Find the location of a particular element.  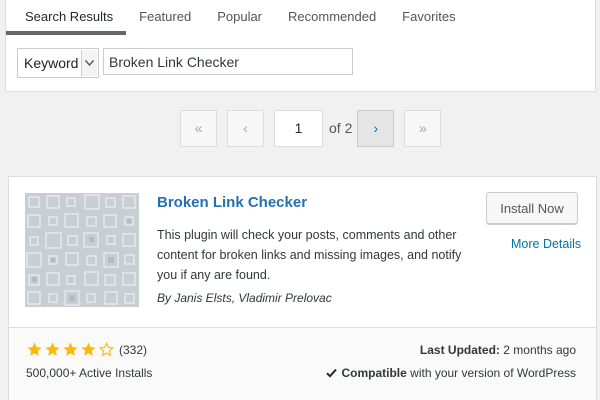

search-type-value: Keyword is located at coordinates (51, 63).